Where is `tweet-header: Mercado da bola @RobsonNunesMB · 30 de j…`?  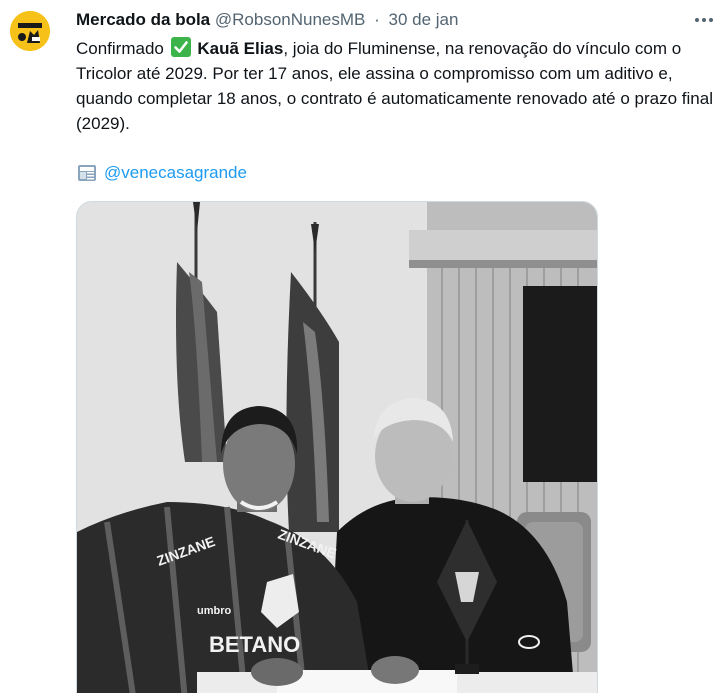 tweet-header: Mercado da bola @RobsonNunesMB · 30 de j… is located at coordinates (380, 20).